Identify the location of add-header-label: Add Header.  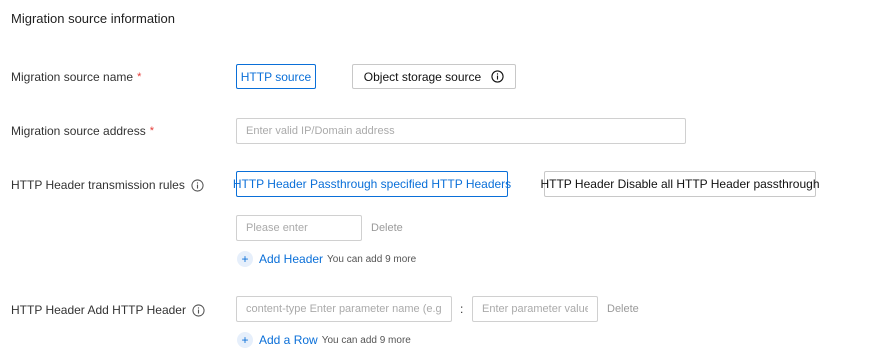
(291, 259).